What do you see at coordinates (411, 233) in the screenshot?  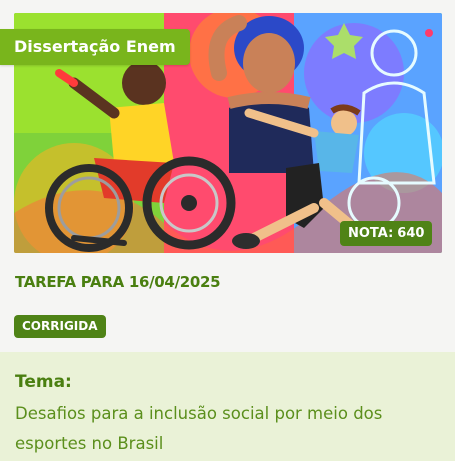 I see `score-value: 640` at bounding box center [411, 233].